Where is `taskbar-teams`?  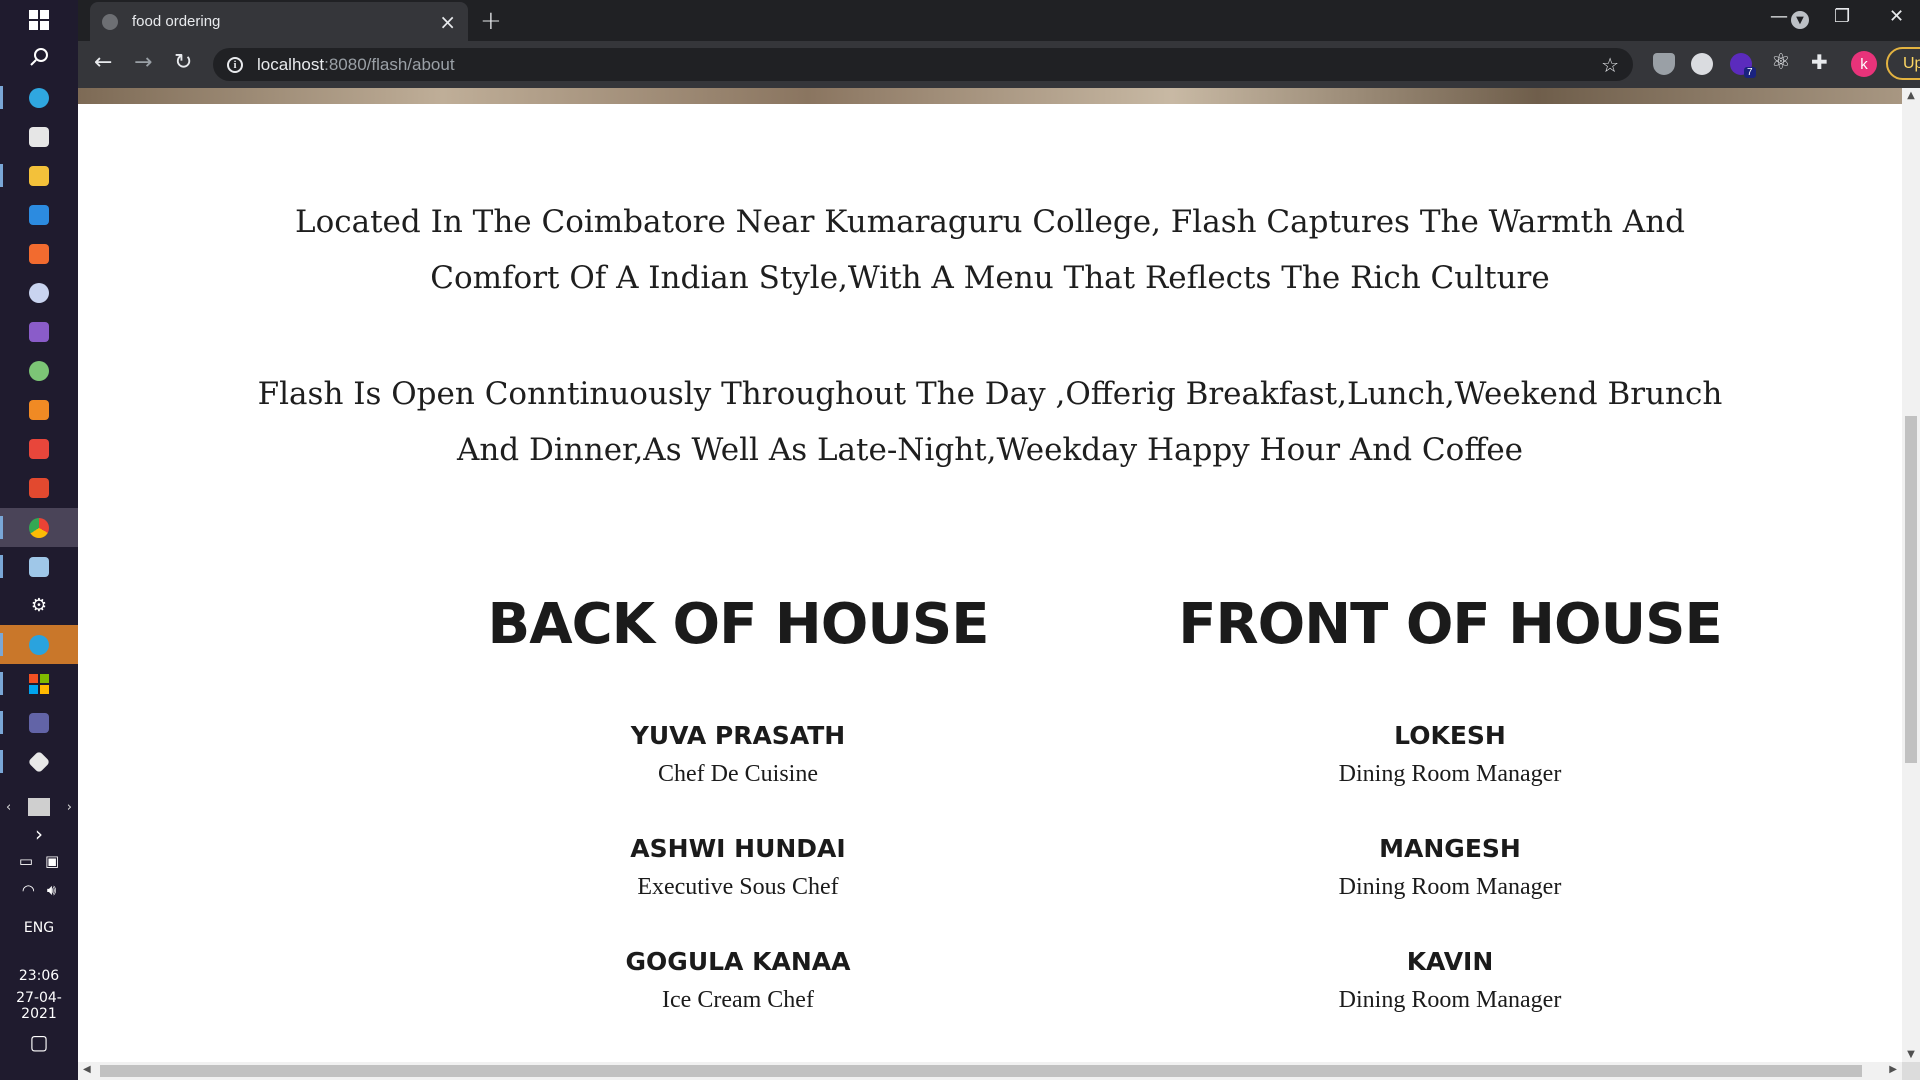 taskbar-teams is located at coordinates (39, 722).